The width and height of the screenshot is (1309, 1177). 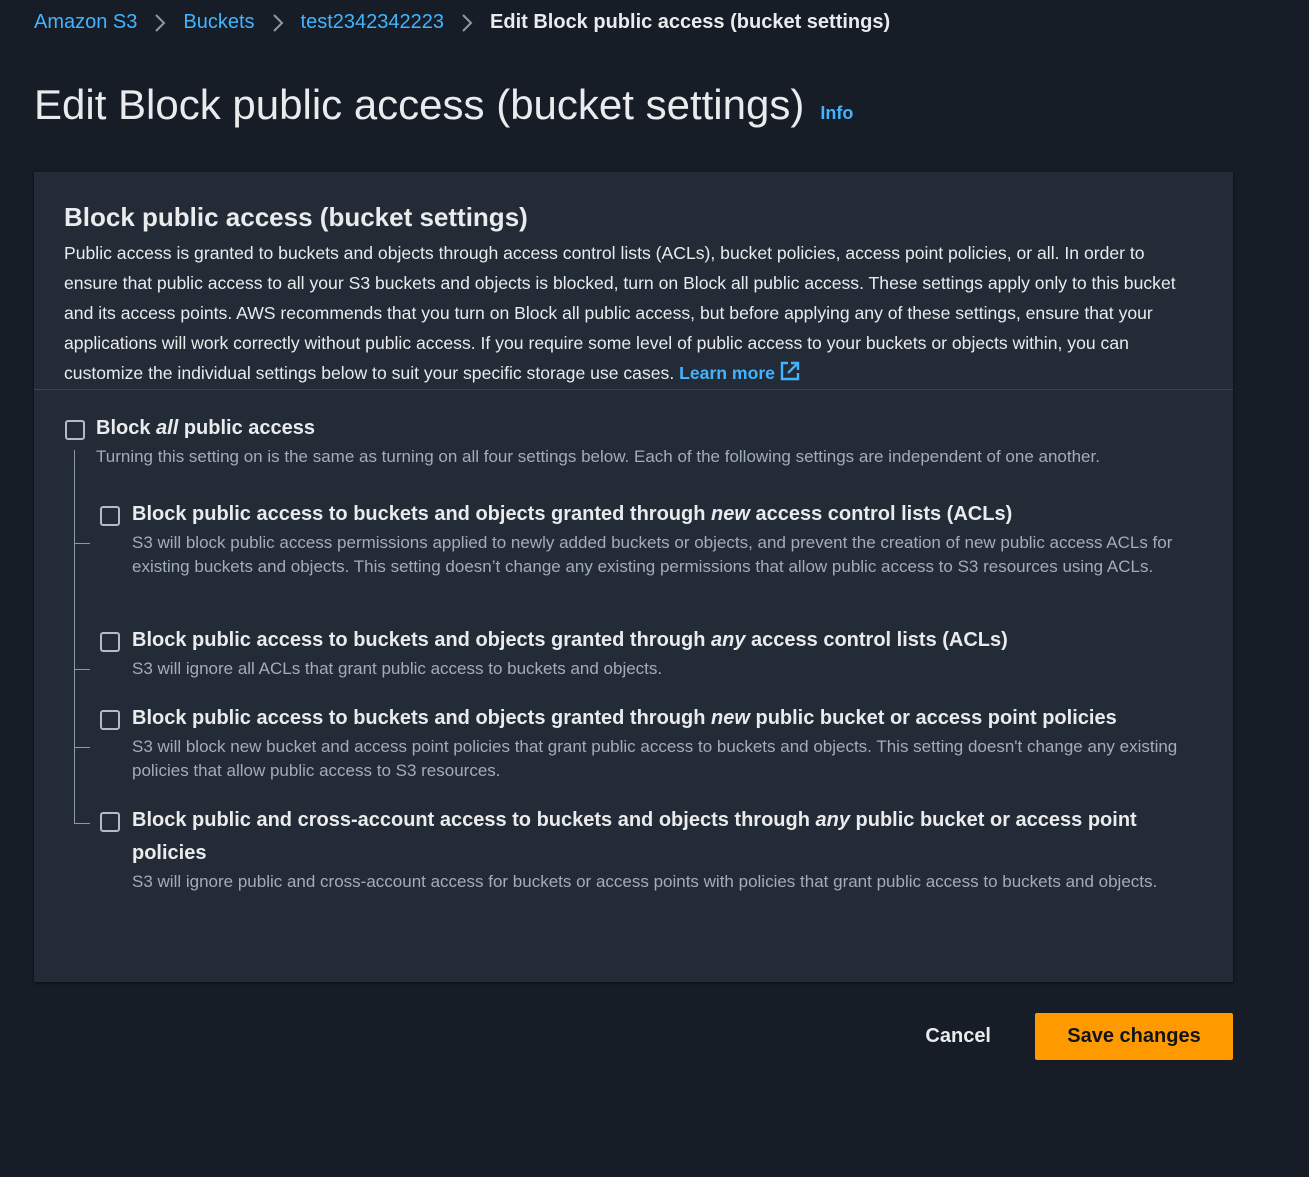 I want to click on info-link: Info, so click(x=836, y=113).